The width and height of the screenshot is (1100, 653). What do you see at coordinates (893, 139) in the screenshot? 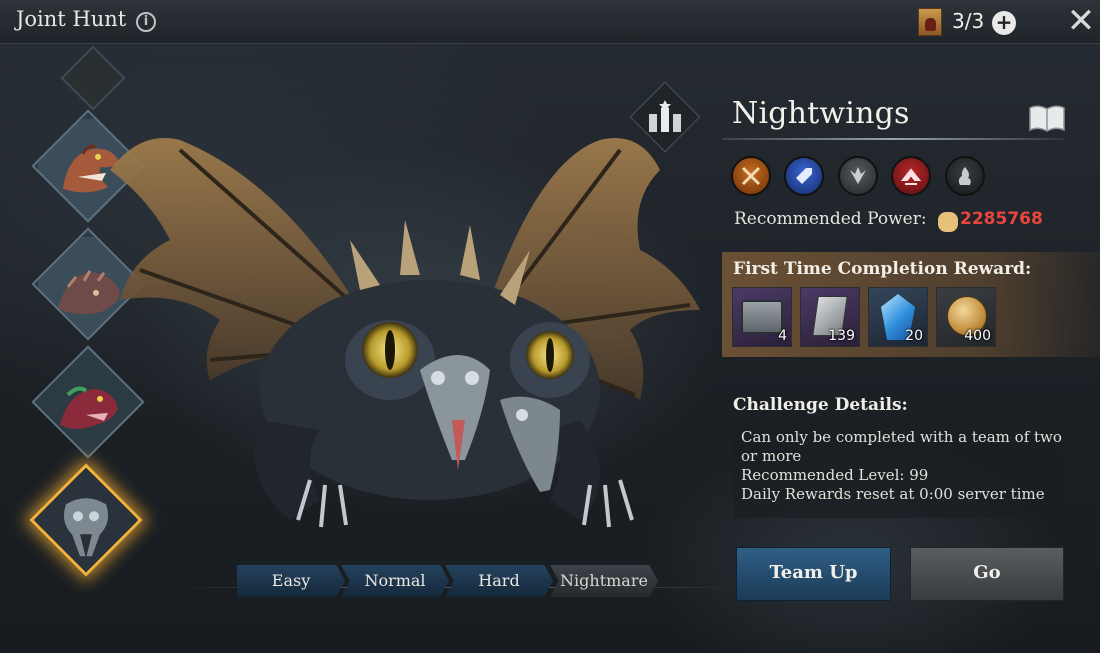
I see `boss-name-underline` at bounding box center [893, 139].